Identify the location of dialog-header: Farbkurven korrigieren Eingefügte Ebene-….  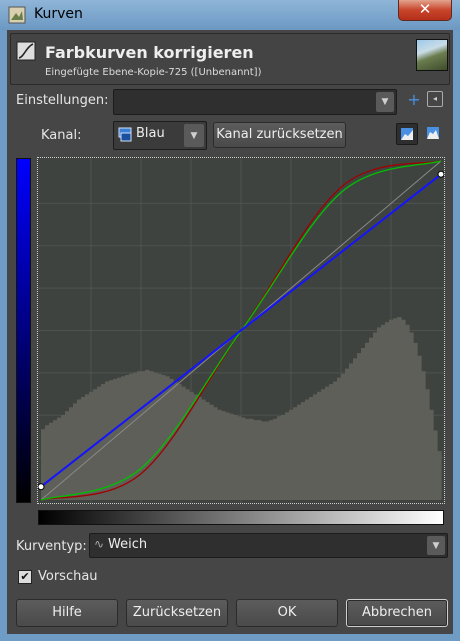
(230, 59).